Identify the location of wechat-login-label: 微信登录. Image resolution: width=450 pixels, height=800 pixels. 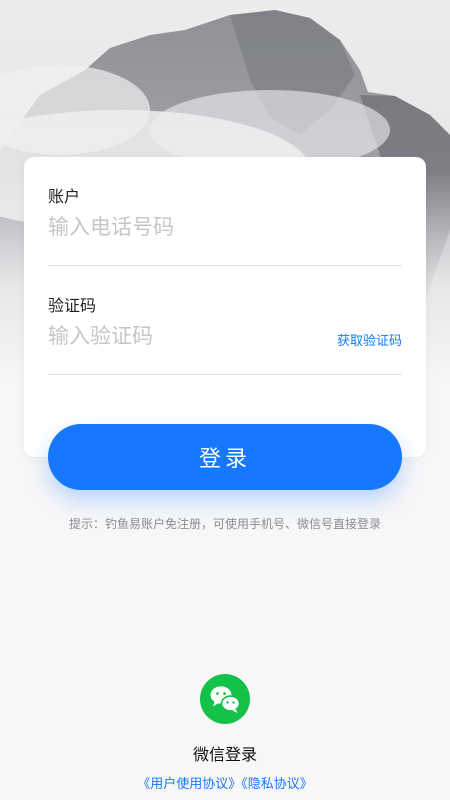
(225, 753).